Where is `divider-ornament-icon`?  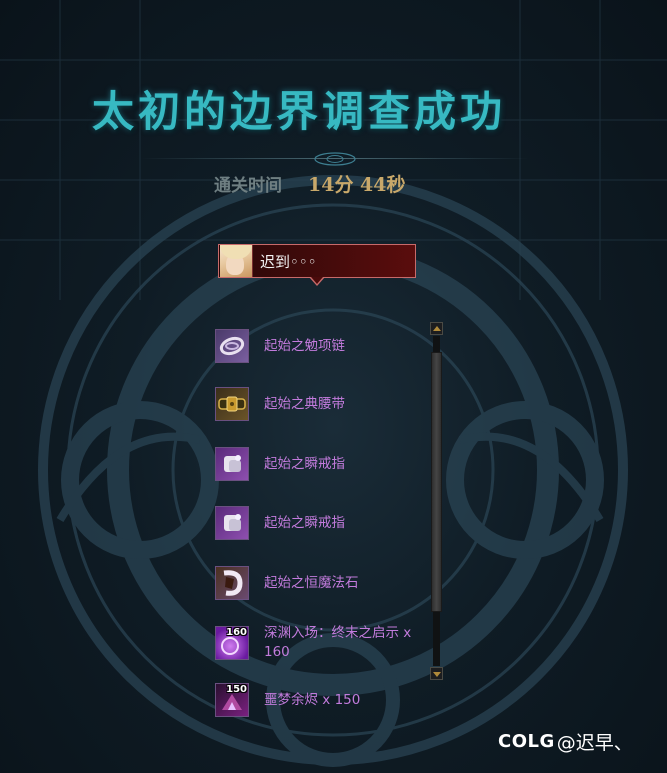
divider-ornament-icon is located at coordinates (335, 159).